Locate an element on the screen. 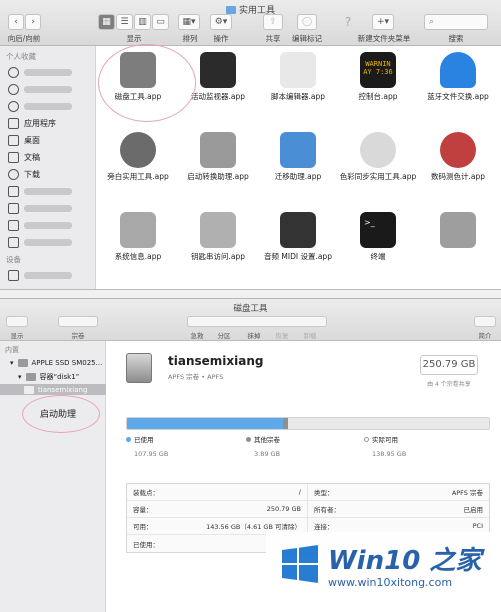 The width and height of the screenshot is (501, 612). internal-header: 内置 is located at coordinates (12, 350).